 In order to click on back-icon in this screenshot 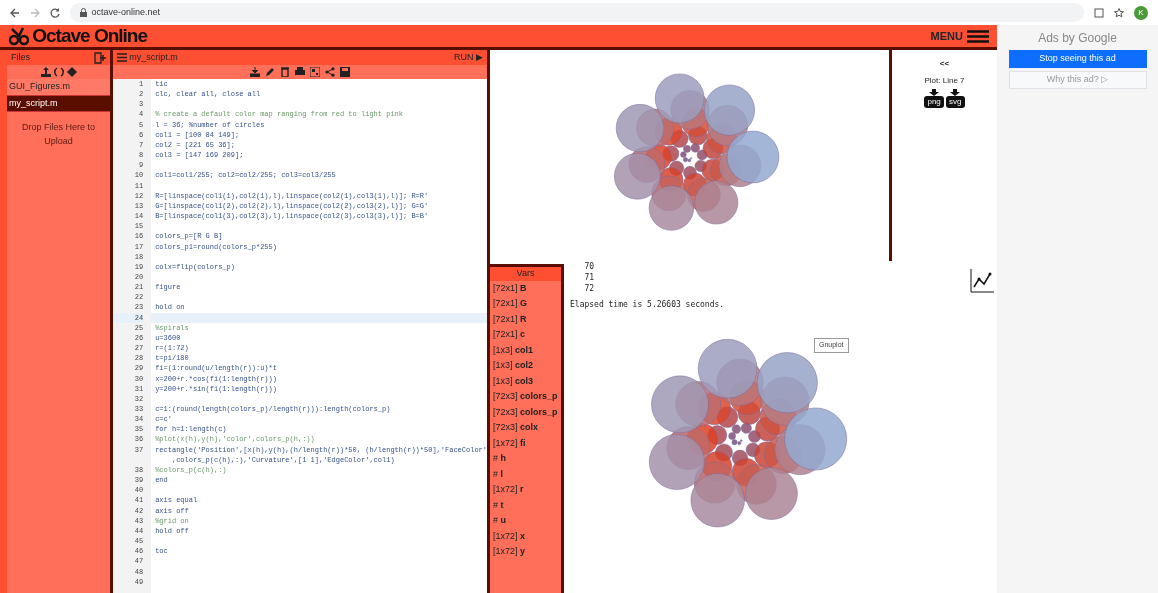, I will do `click(15, 12)`.